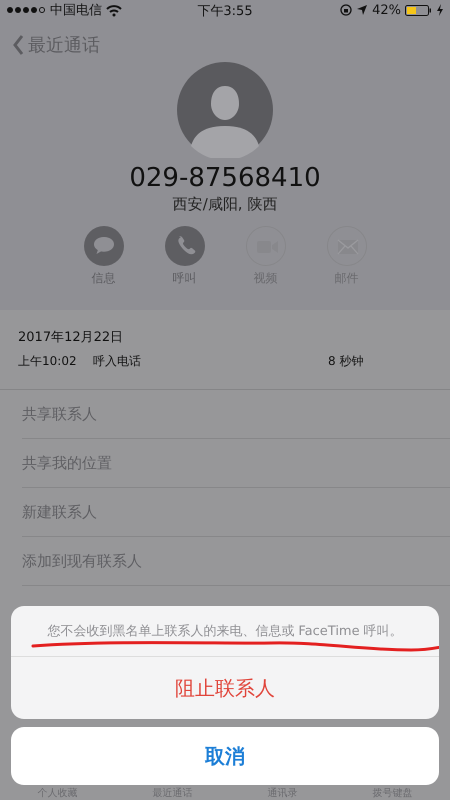  I want to click on menu-item: 添加到现有联系人, so click(82, 561).